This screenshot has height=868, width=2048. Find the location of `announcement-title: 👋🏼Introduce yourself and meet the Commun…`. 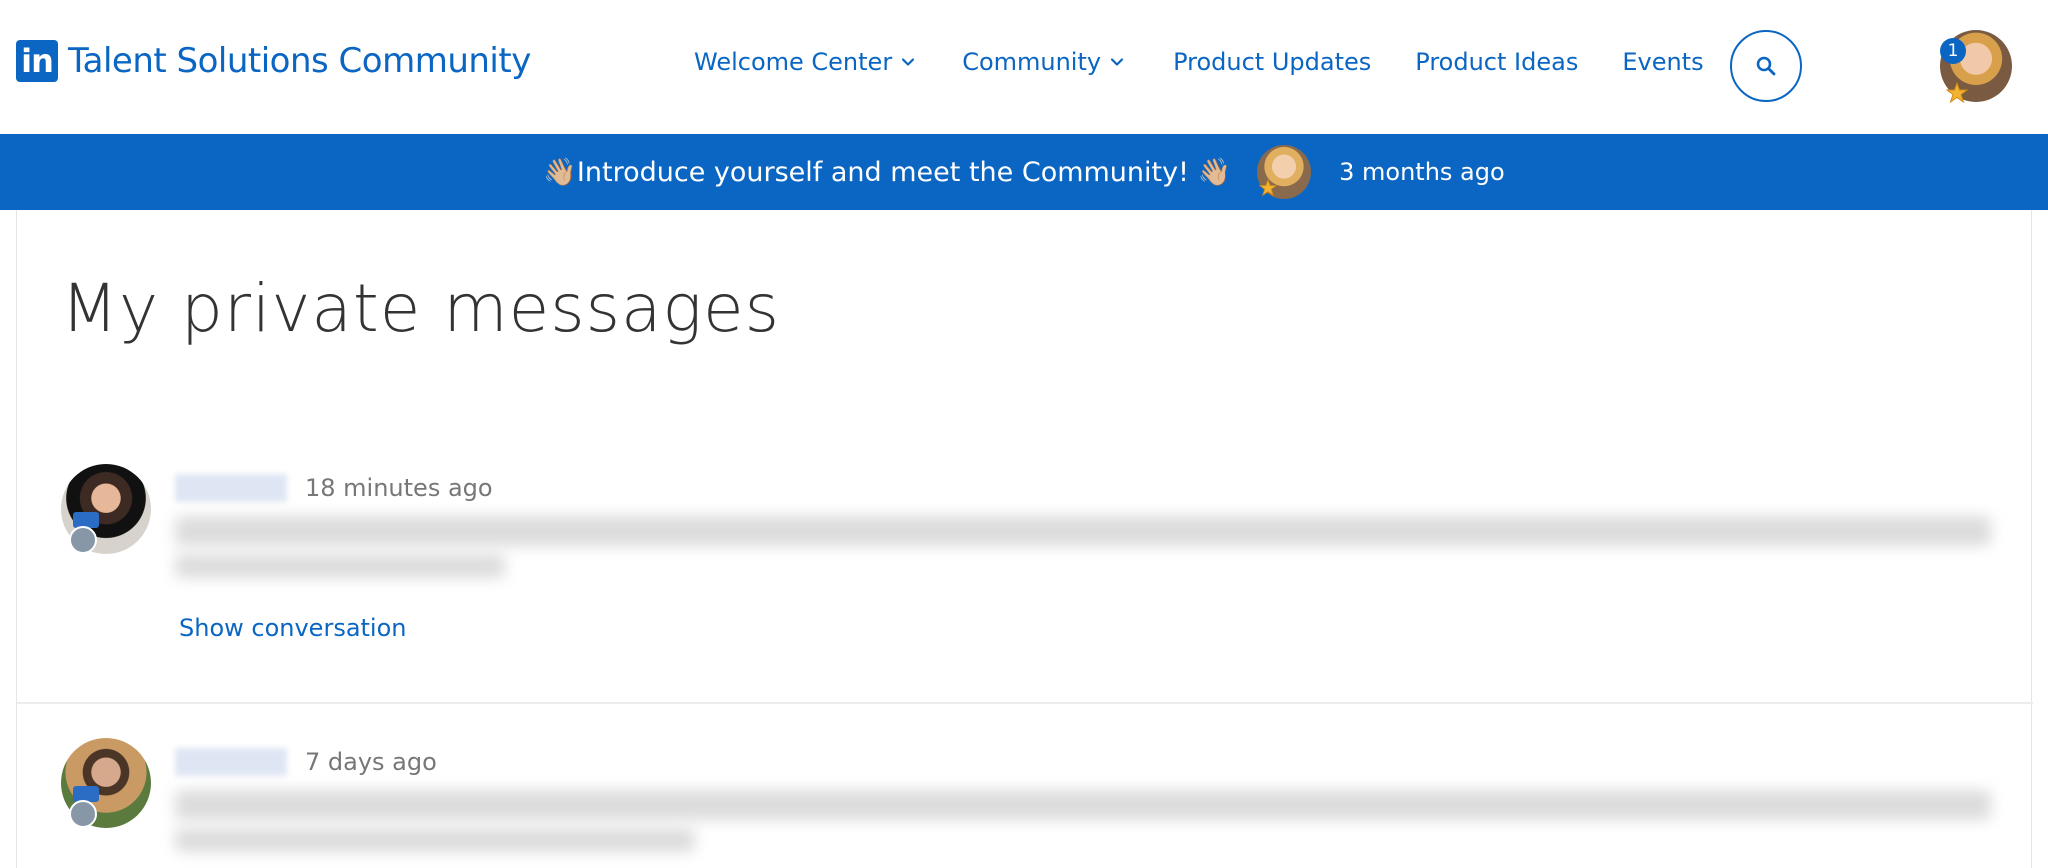

announcement-title: 👋🏼Introduce yourself and meet the Commun… is located at coordinates (887, 172).